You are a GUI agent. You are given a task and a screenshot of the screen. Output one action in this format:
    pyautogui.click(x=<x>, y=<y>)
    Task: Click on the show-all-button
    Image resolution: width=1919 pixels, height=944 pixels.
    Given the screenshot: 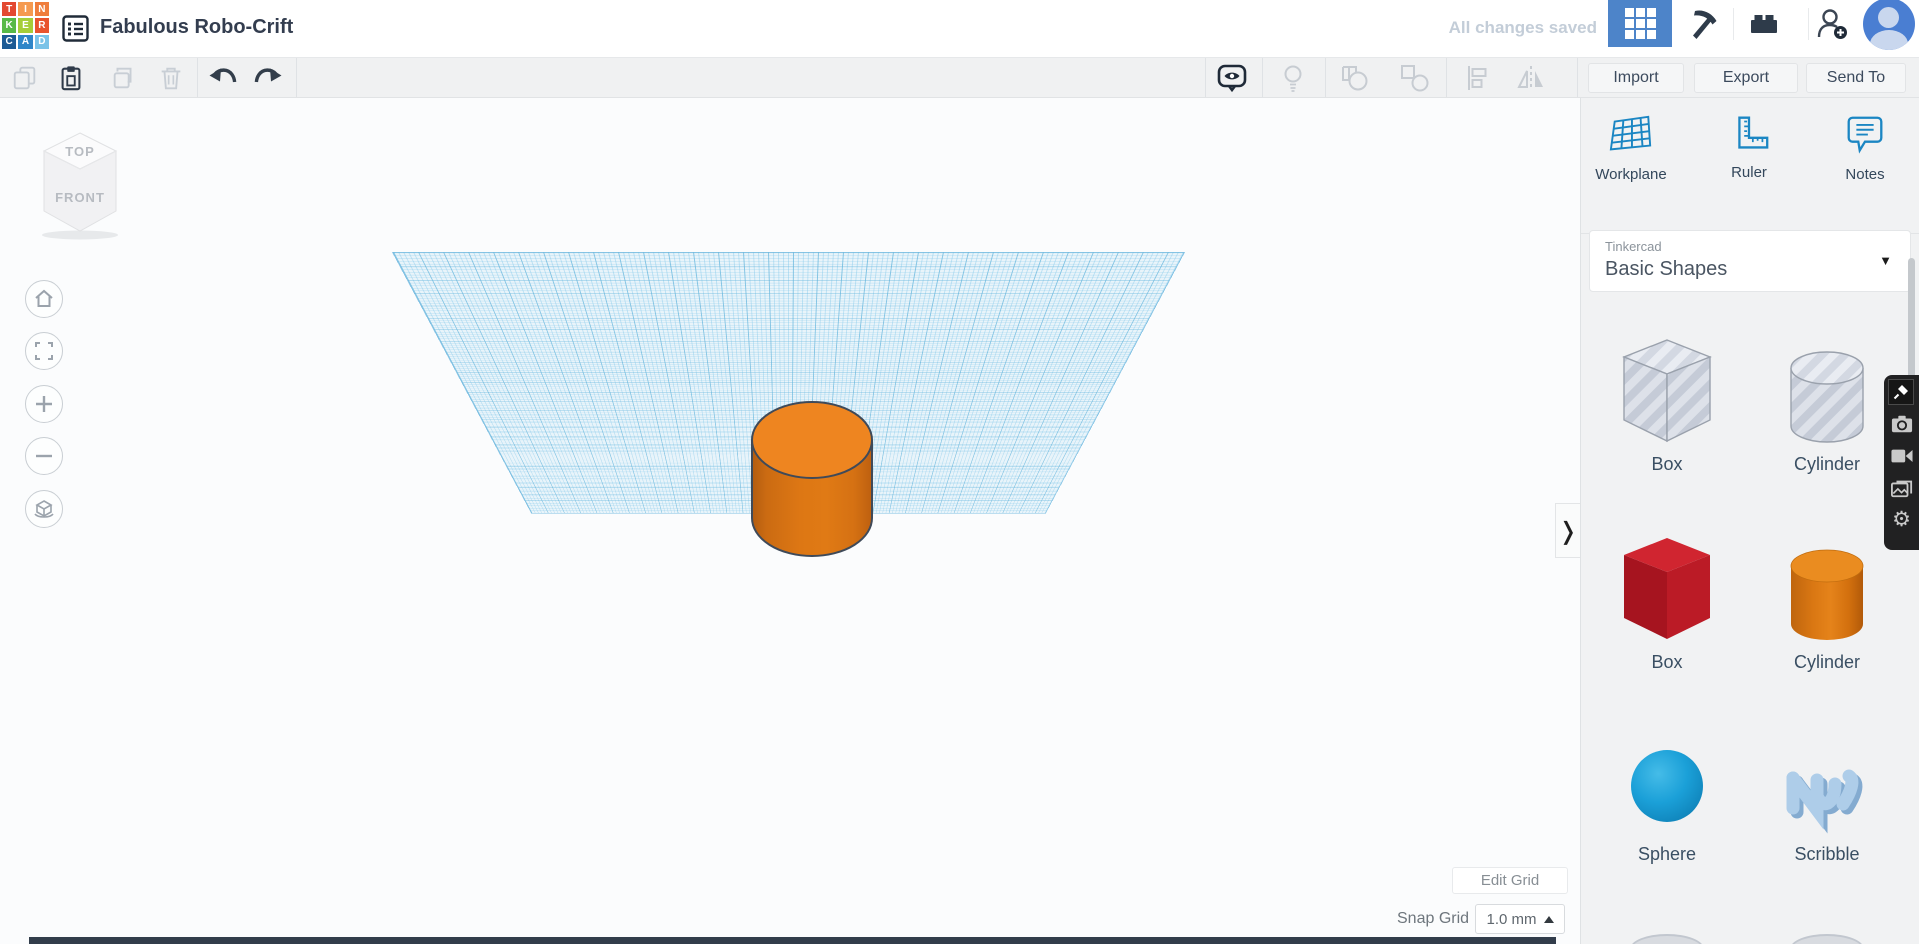 What is the action you would take?
    pyautogui.click(x=1232, y=78)
    